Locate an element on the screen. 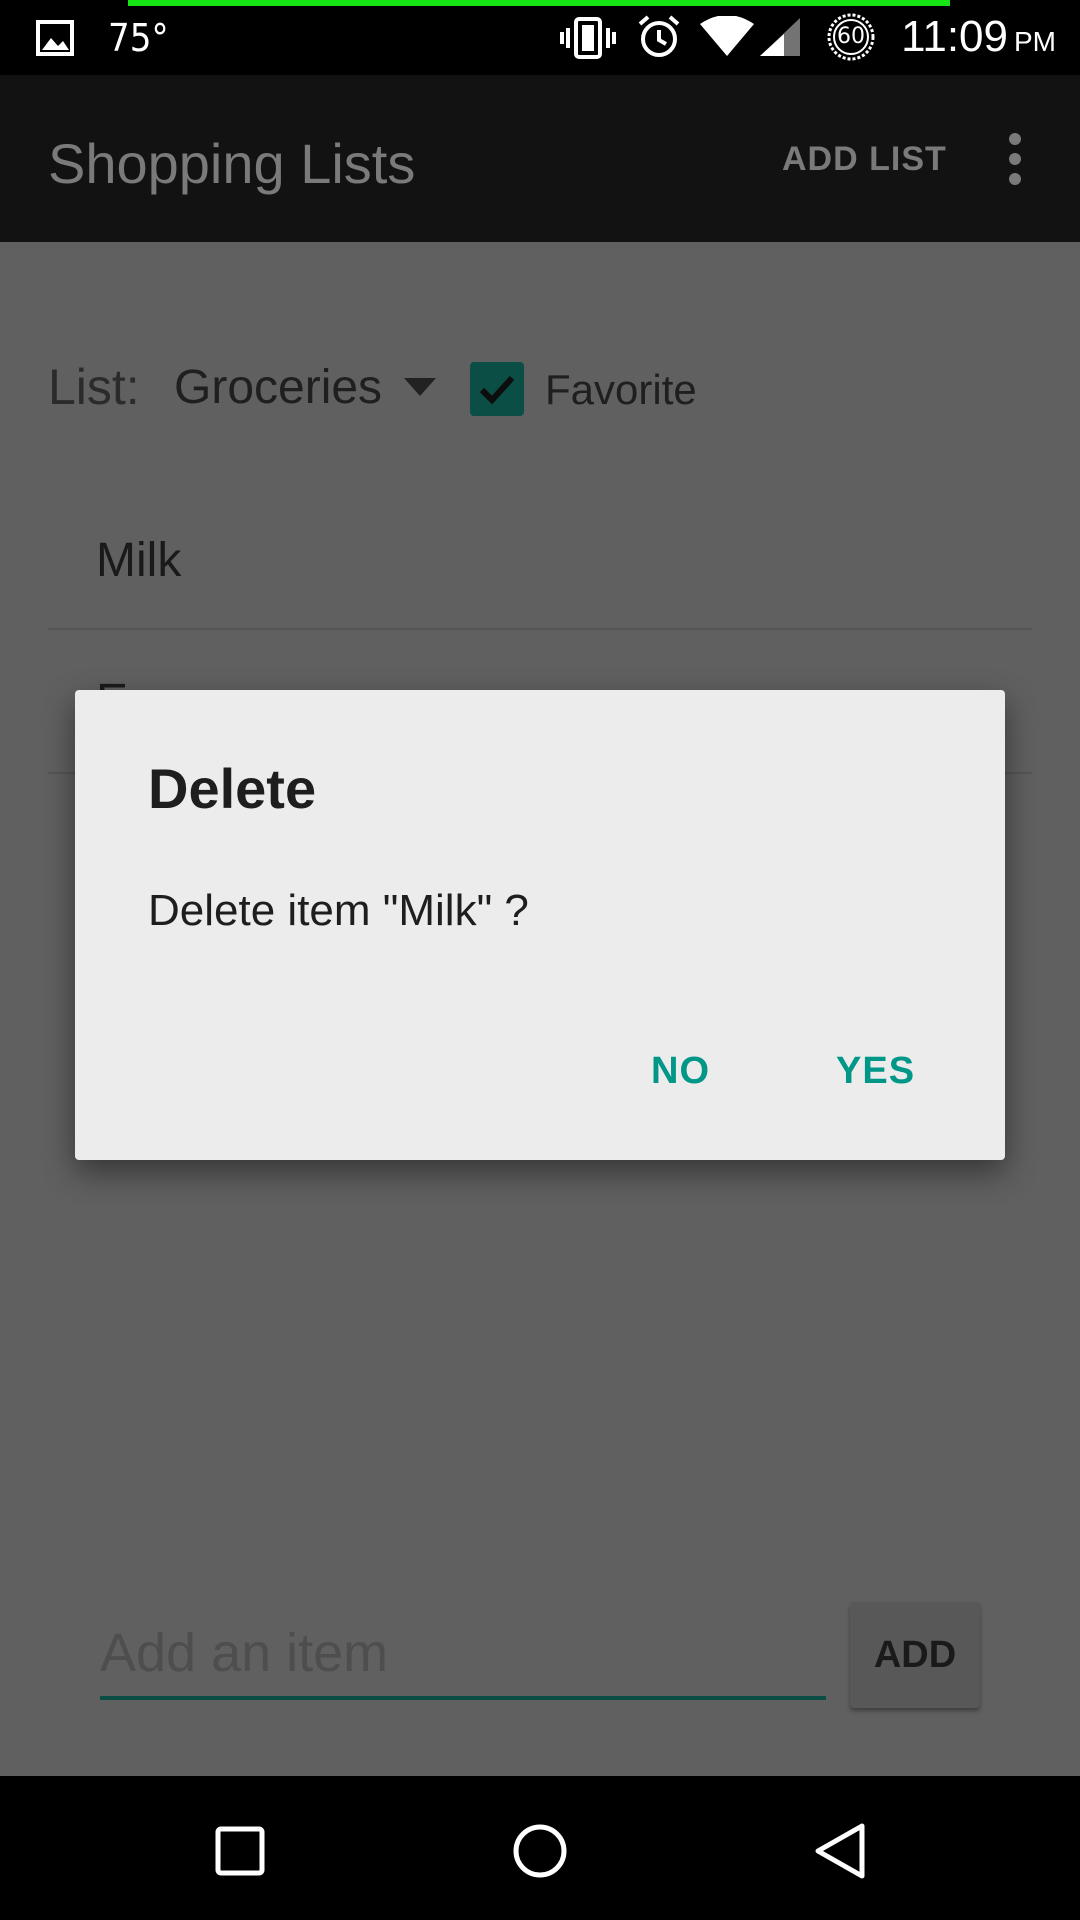  back-icon is located at coordinates (840, 1851).